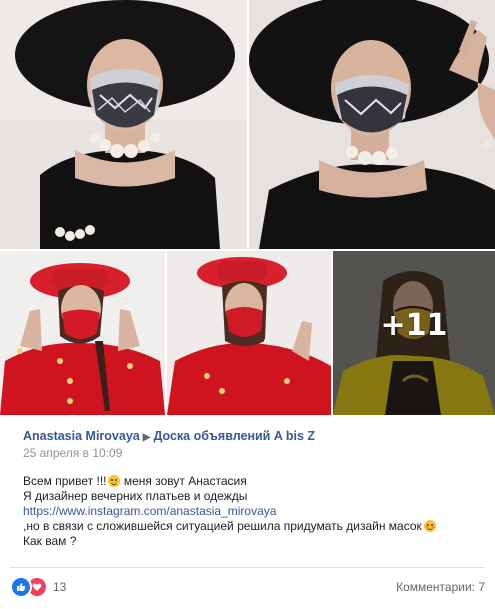  I want to click on heart-icon, so click(37, 587).